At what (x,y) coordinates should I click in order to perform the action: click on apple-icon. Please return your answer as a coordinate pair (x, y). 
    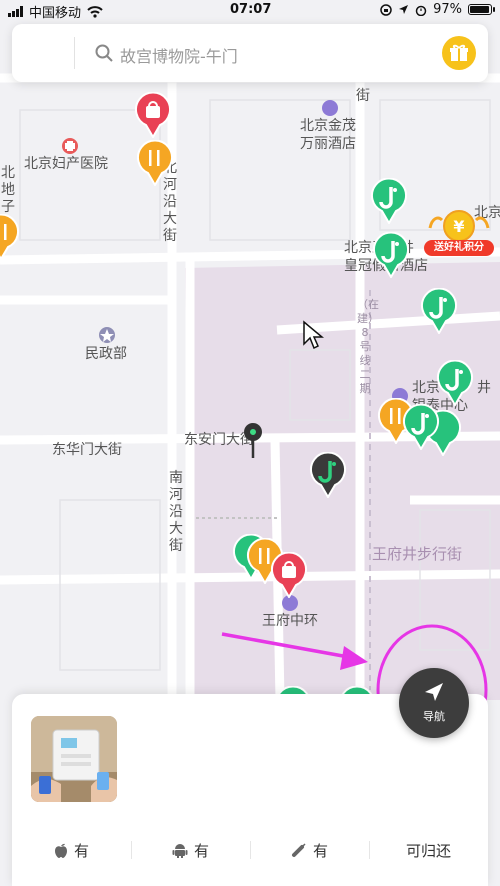
    Looking at the image, I should click on (60, 850).